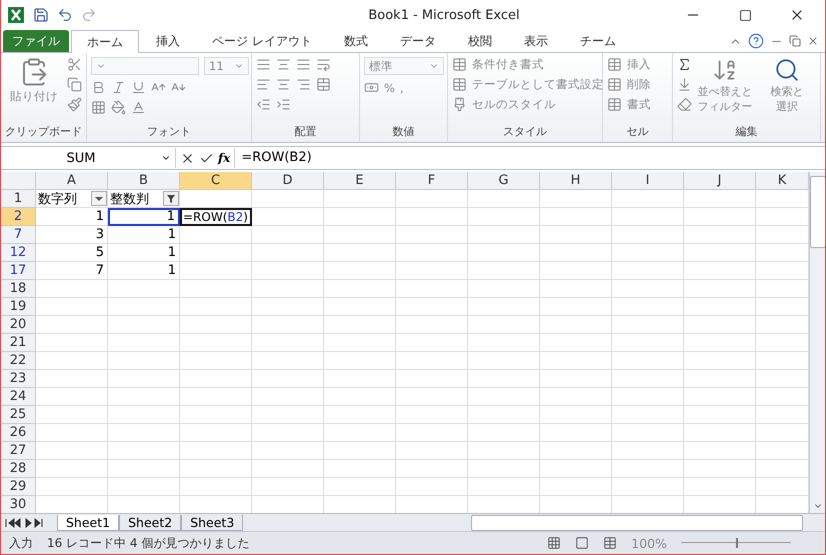  I want to click on row-header: 22, so click(18, 361).